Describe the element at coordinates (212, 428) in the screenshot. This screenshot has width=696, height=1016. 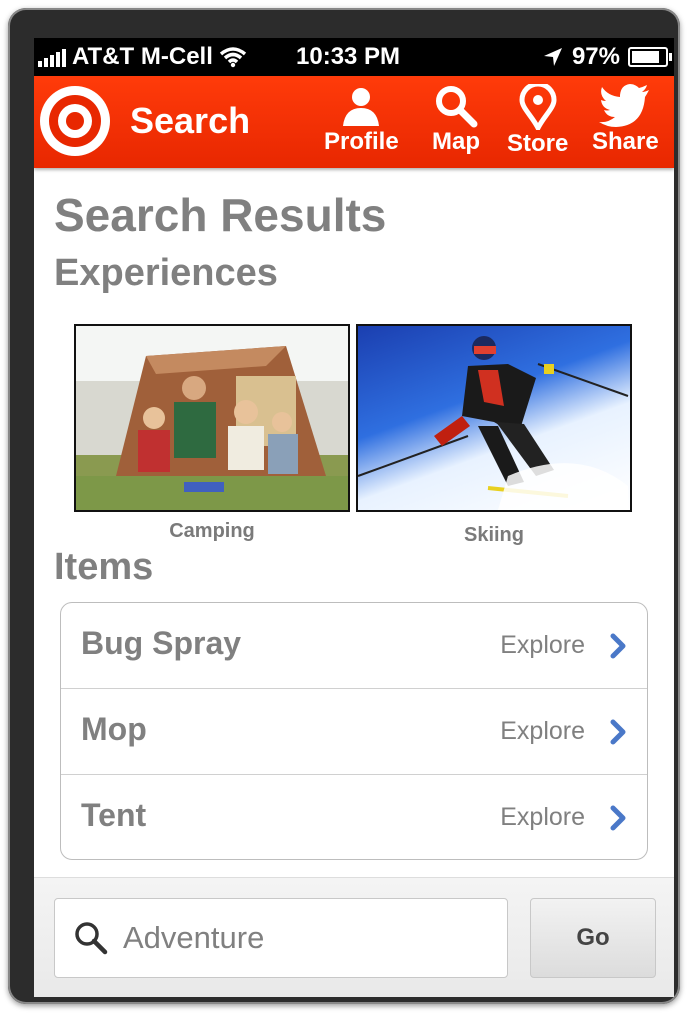
I see `camping-illustration` at that location.